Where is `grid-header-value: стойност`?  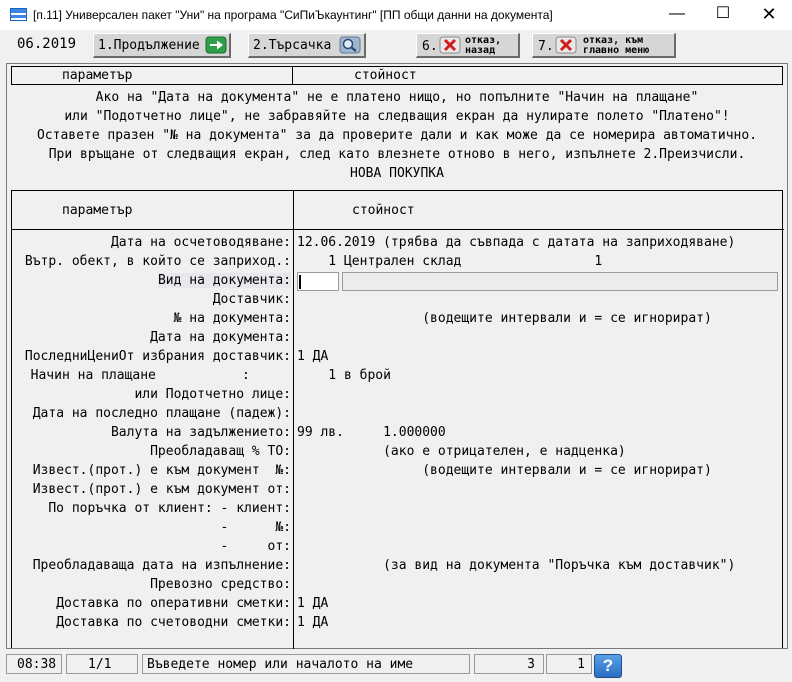 grid-header-value: стойност is located at coordinates (383, 210).